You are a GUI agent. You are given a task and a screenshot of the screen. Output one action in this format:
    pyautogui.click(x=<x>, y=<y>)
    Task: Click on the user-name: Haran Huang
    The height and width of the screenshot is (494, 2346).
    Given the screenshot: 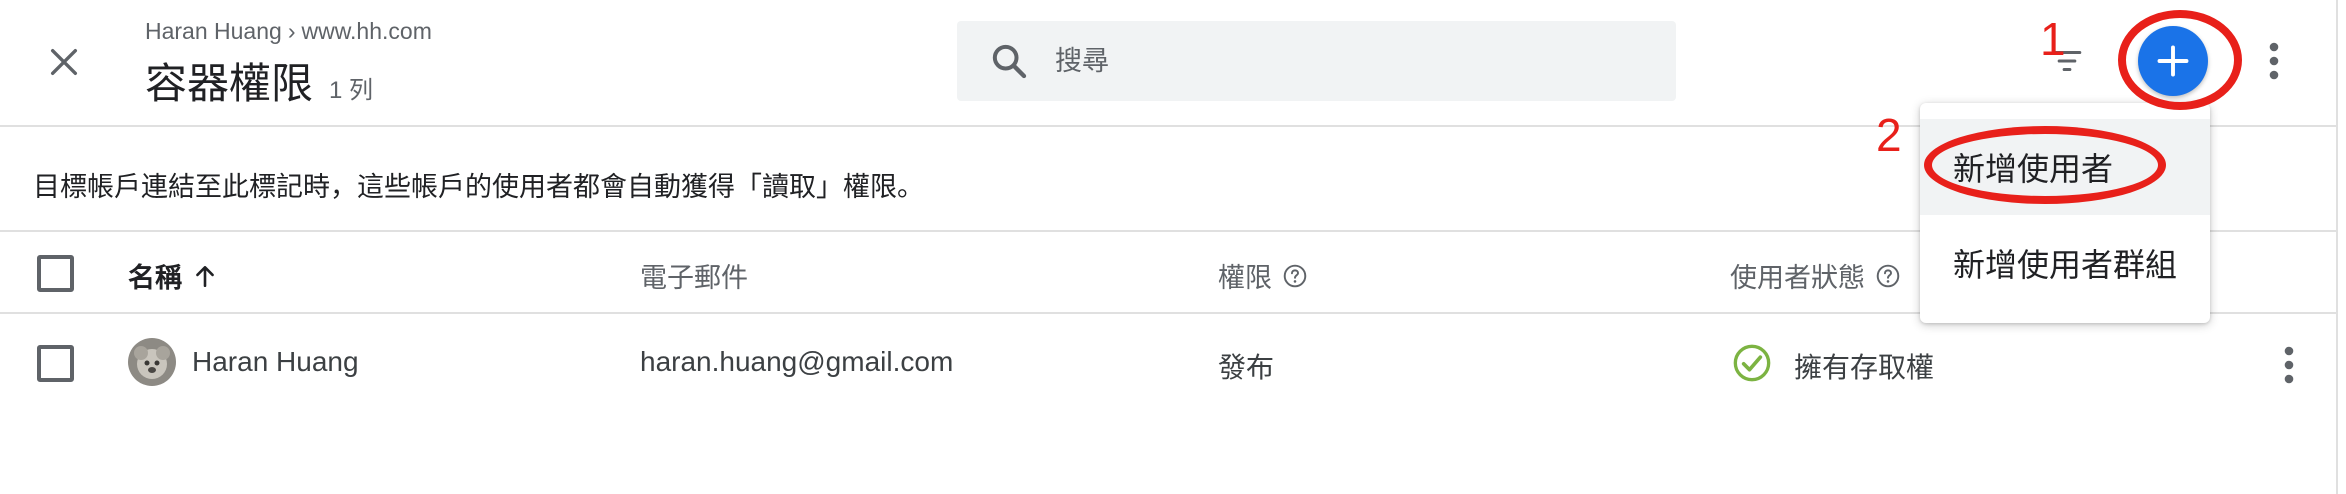 What is the action you would take?
    pyautogui.click(x=275, y=361)
    